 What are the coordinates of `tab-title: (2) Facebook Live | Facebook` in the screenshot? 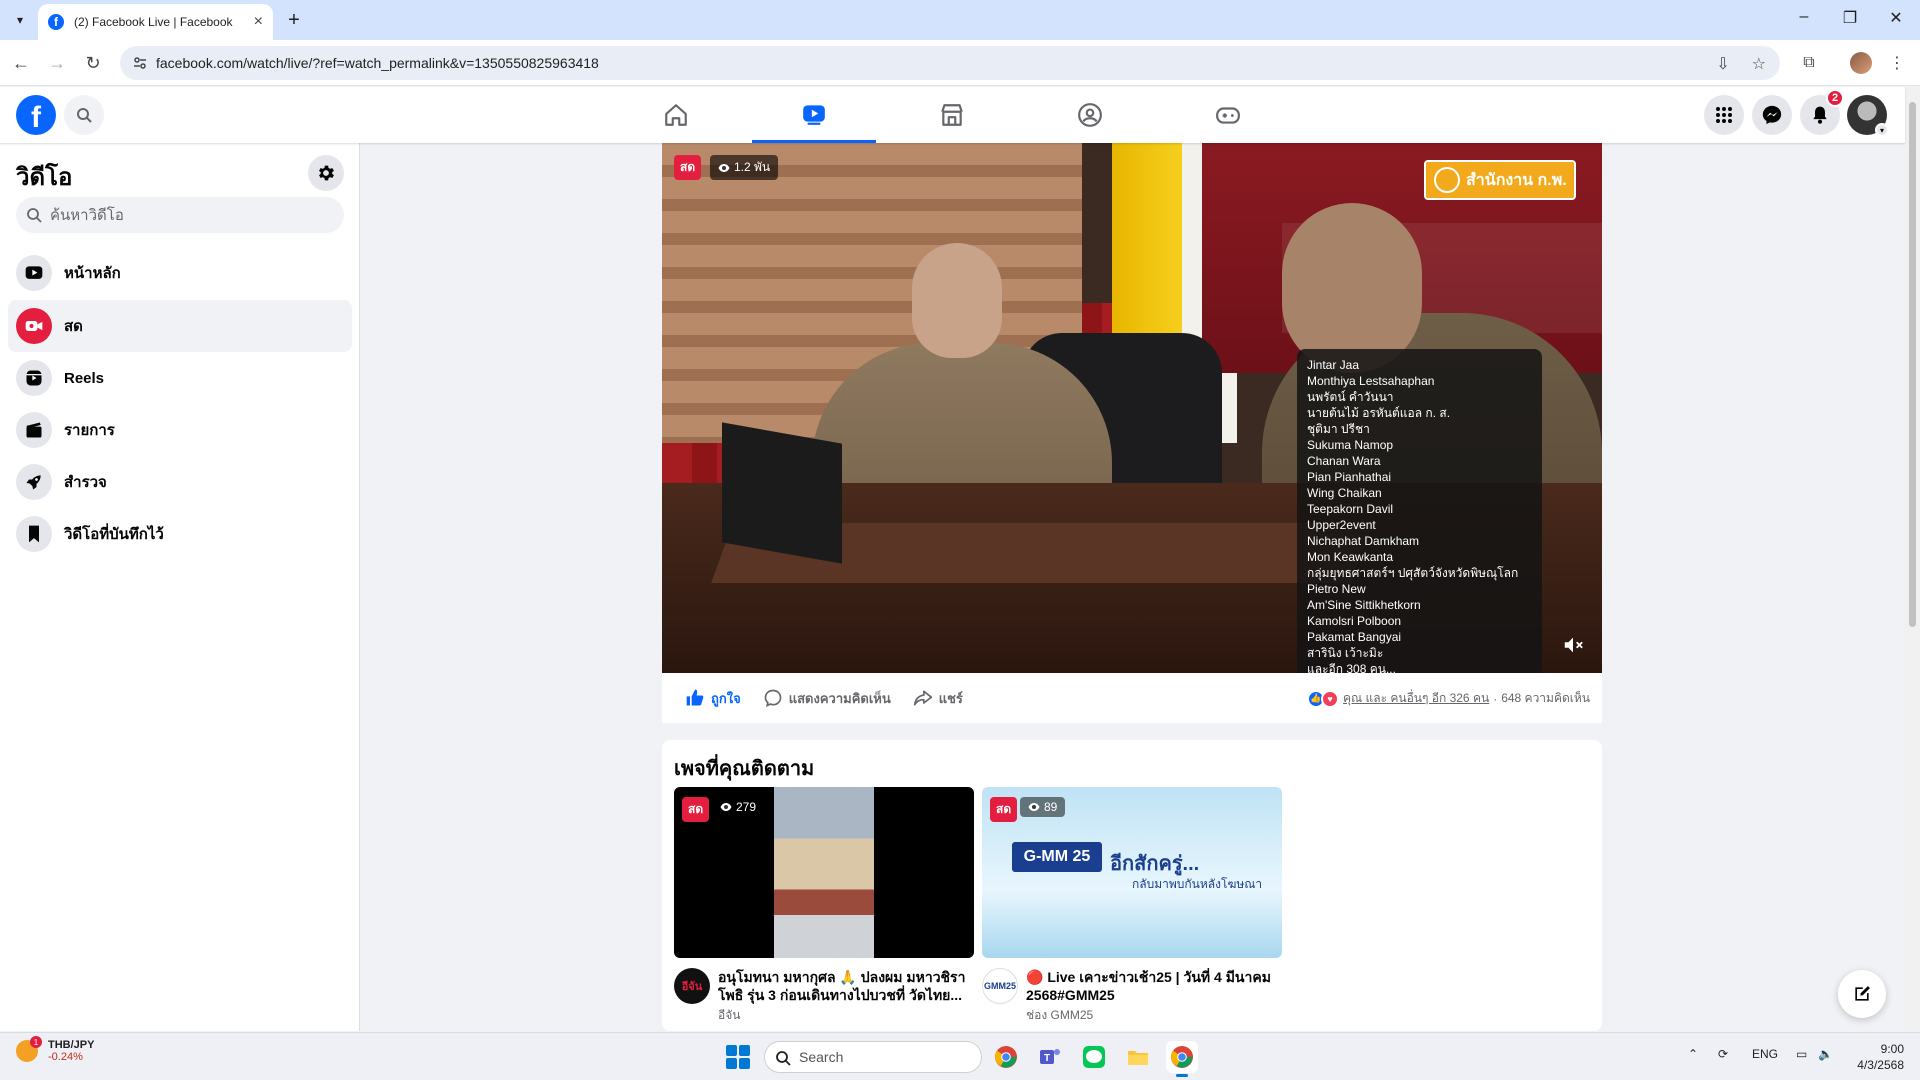 It's located at (153, 22).